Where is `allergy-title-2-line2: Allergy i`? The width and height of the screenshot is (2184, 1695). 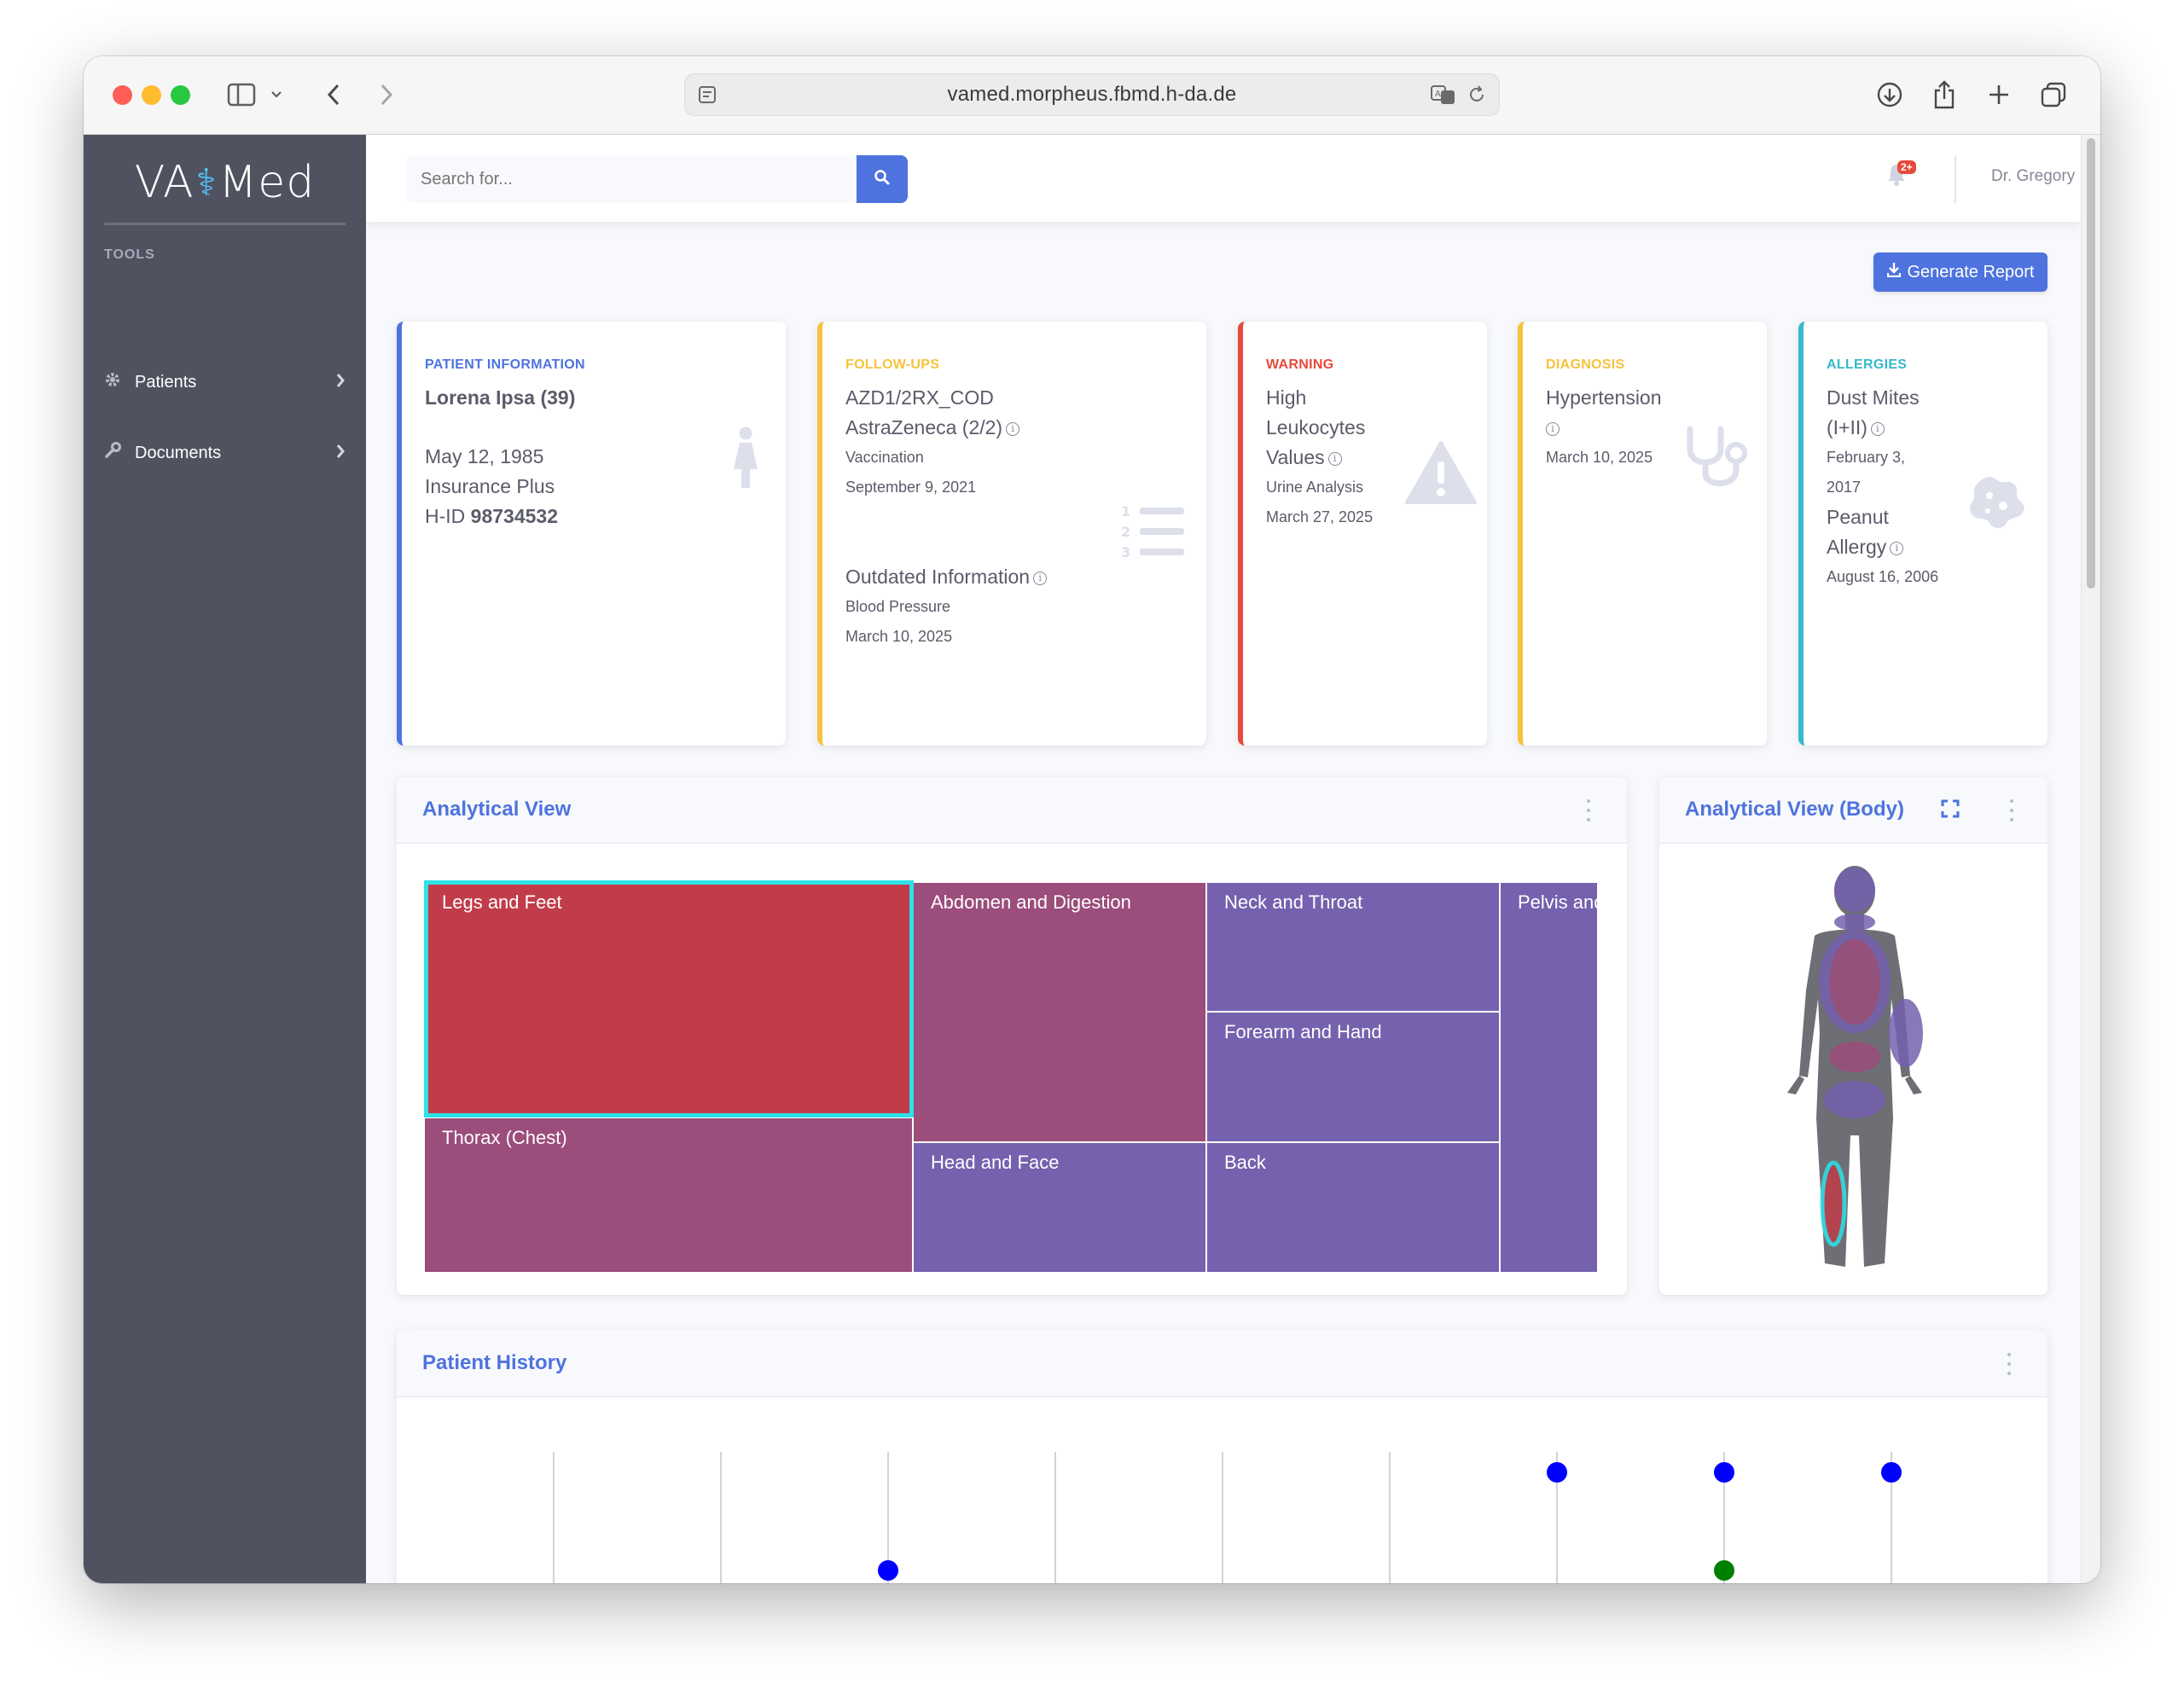
allergy-title-2-line2: Allergy i is located at coordinates (1882, 547).